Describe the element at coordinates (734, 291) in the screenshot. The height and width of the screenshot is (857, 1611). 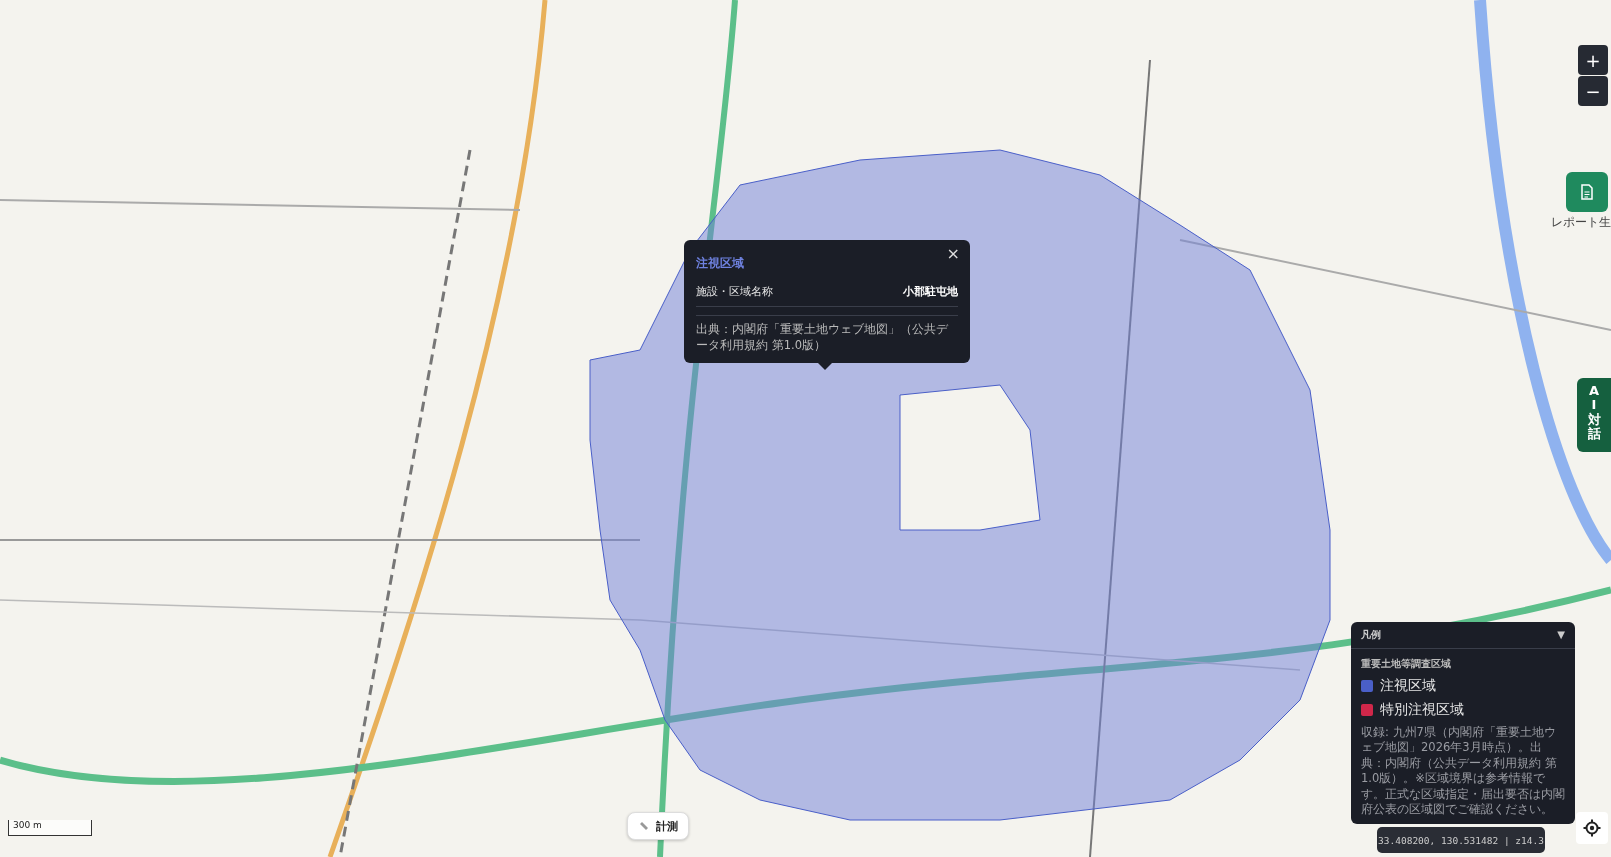
I see `field-label: 施設・区域名称` at that location.